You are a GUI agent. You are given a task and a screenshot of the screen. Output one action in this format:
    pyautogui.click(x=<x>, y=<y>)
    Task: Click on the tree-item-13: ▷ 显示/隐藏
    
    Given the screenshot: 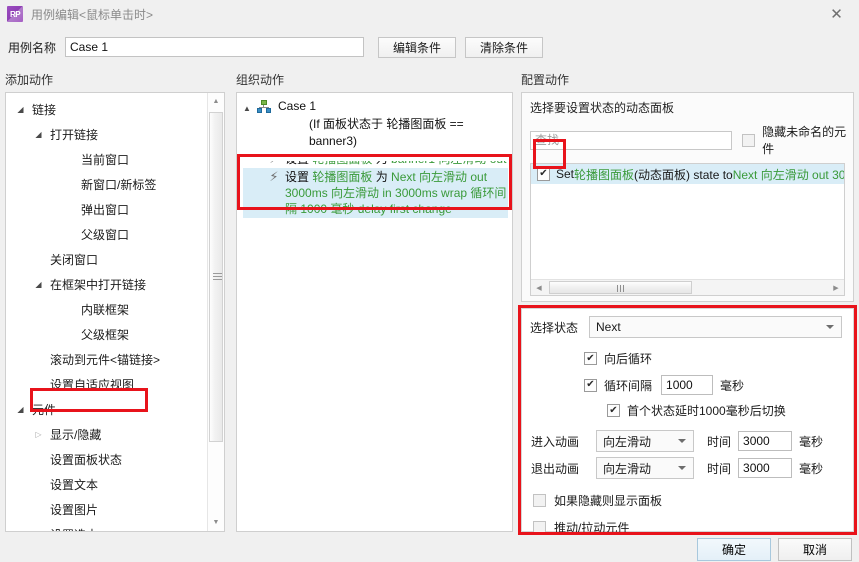 What is the action you would take?
    pyautogui.click(x=107, y=434)
    